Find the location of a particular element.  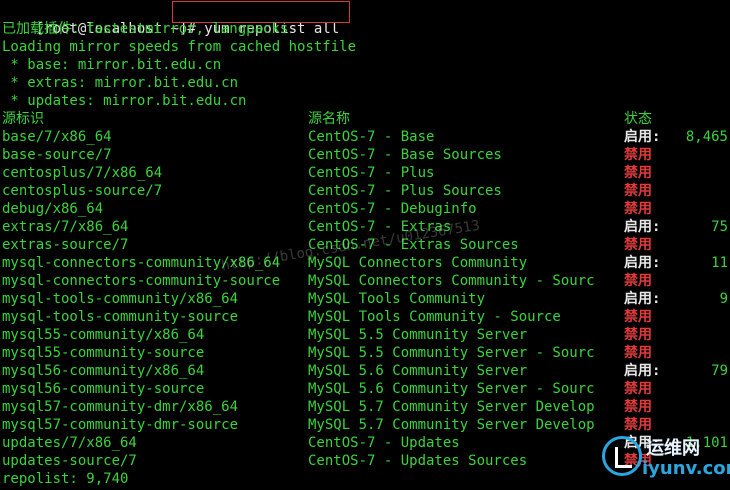

header-name: 源名称 is located at coordinates (329, 119).